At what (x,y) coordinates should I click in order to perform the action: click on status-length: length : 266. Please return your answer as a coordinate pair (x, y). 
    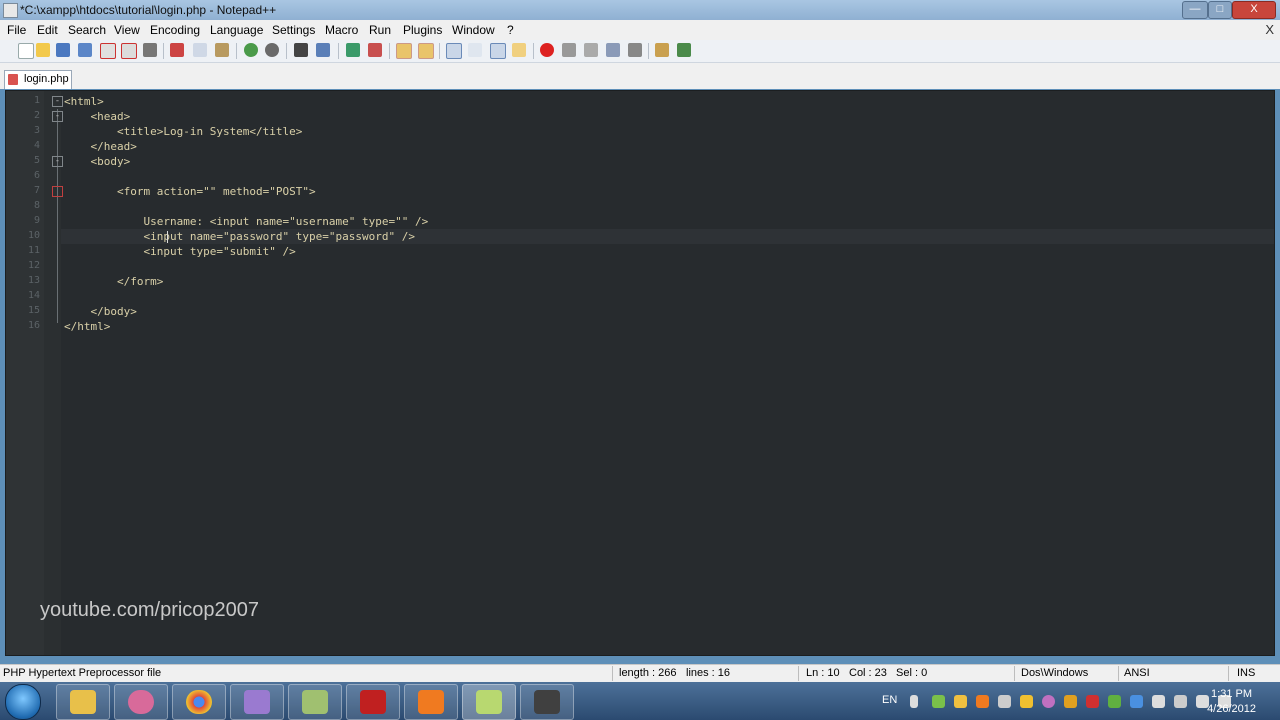
    Looking at the image, I should click on (648, 673).